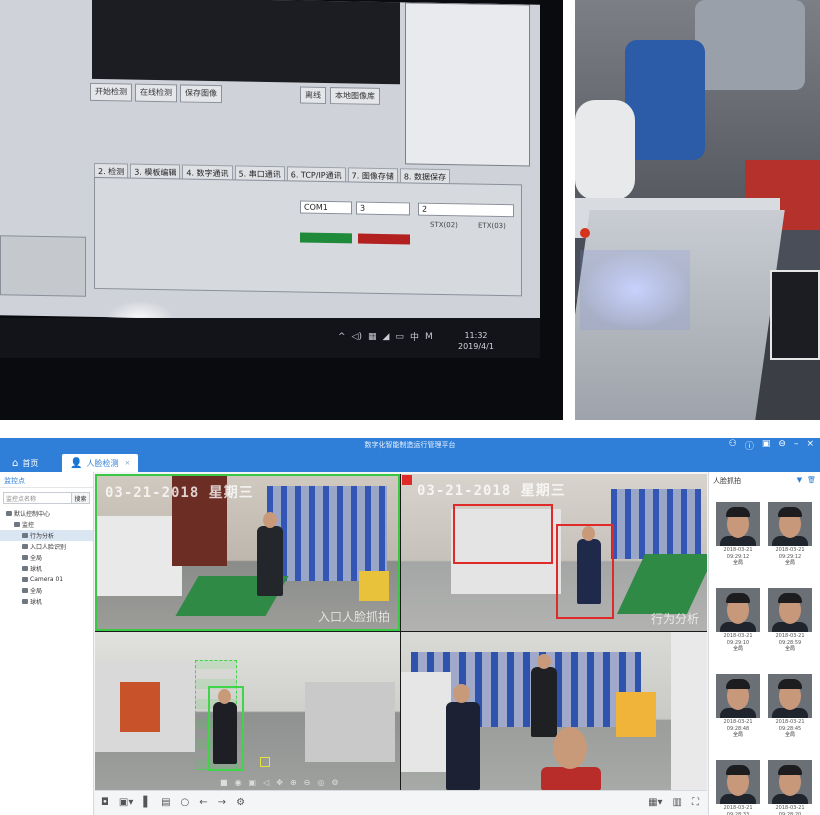 The width and height of the screenshot is (820, 815). Describe the element at coordinates (444, 225) in the screenshot. I see `stx-checkbox-label: STX(02)` at that location.